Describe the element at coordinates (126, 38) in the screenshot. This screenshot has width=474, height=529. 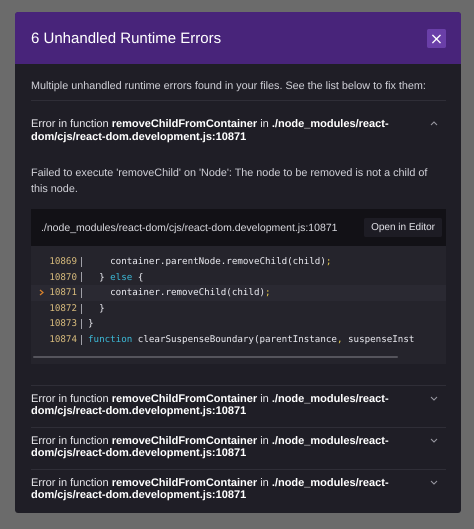
I see `dialog-title: 6 Unhandled Runtime Errors` at that location.